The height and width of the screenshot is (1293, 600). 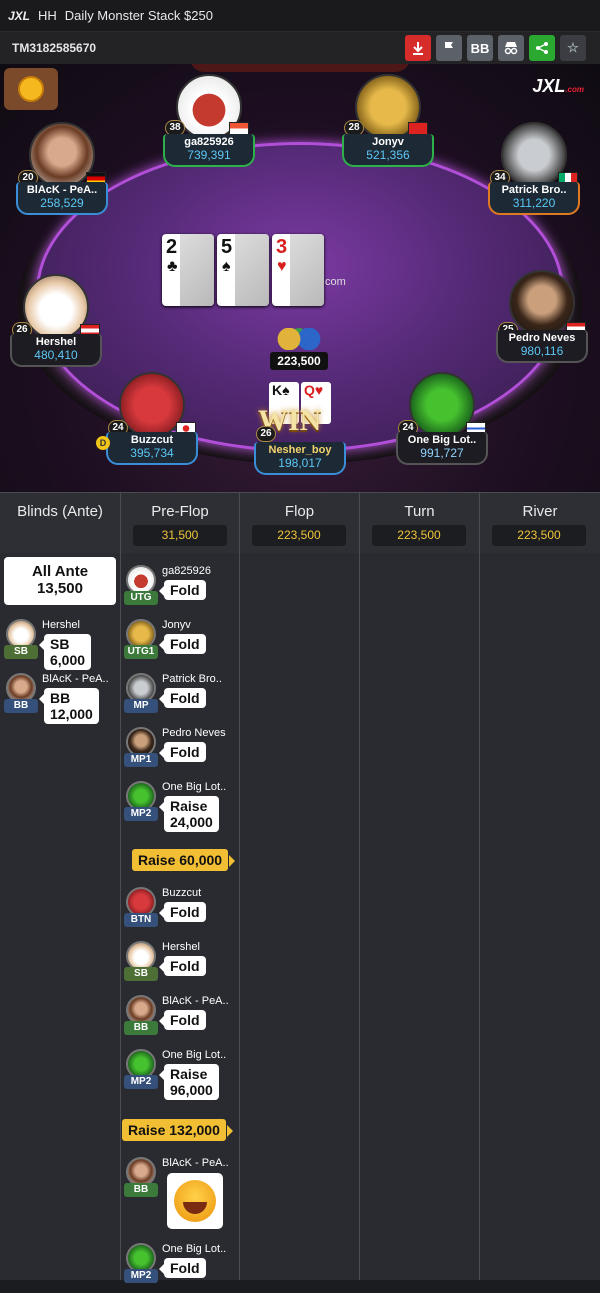 I want to click on emoji-button, so click(x=31, y=89).